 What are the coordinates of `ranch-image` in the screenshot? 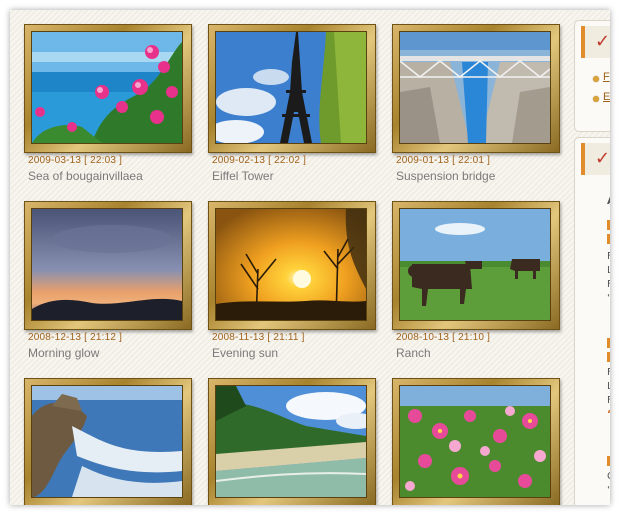 It's located at (475, 264).